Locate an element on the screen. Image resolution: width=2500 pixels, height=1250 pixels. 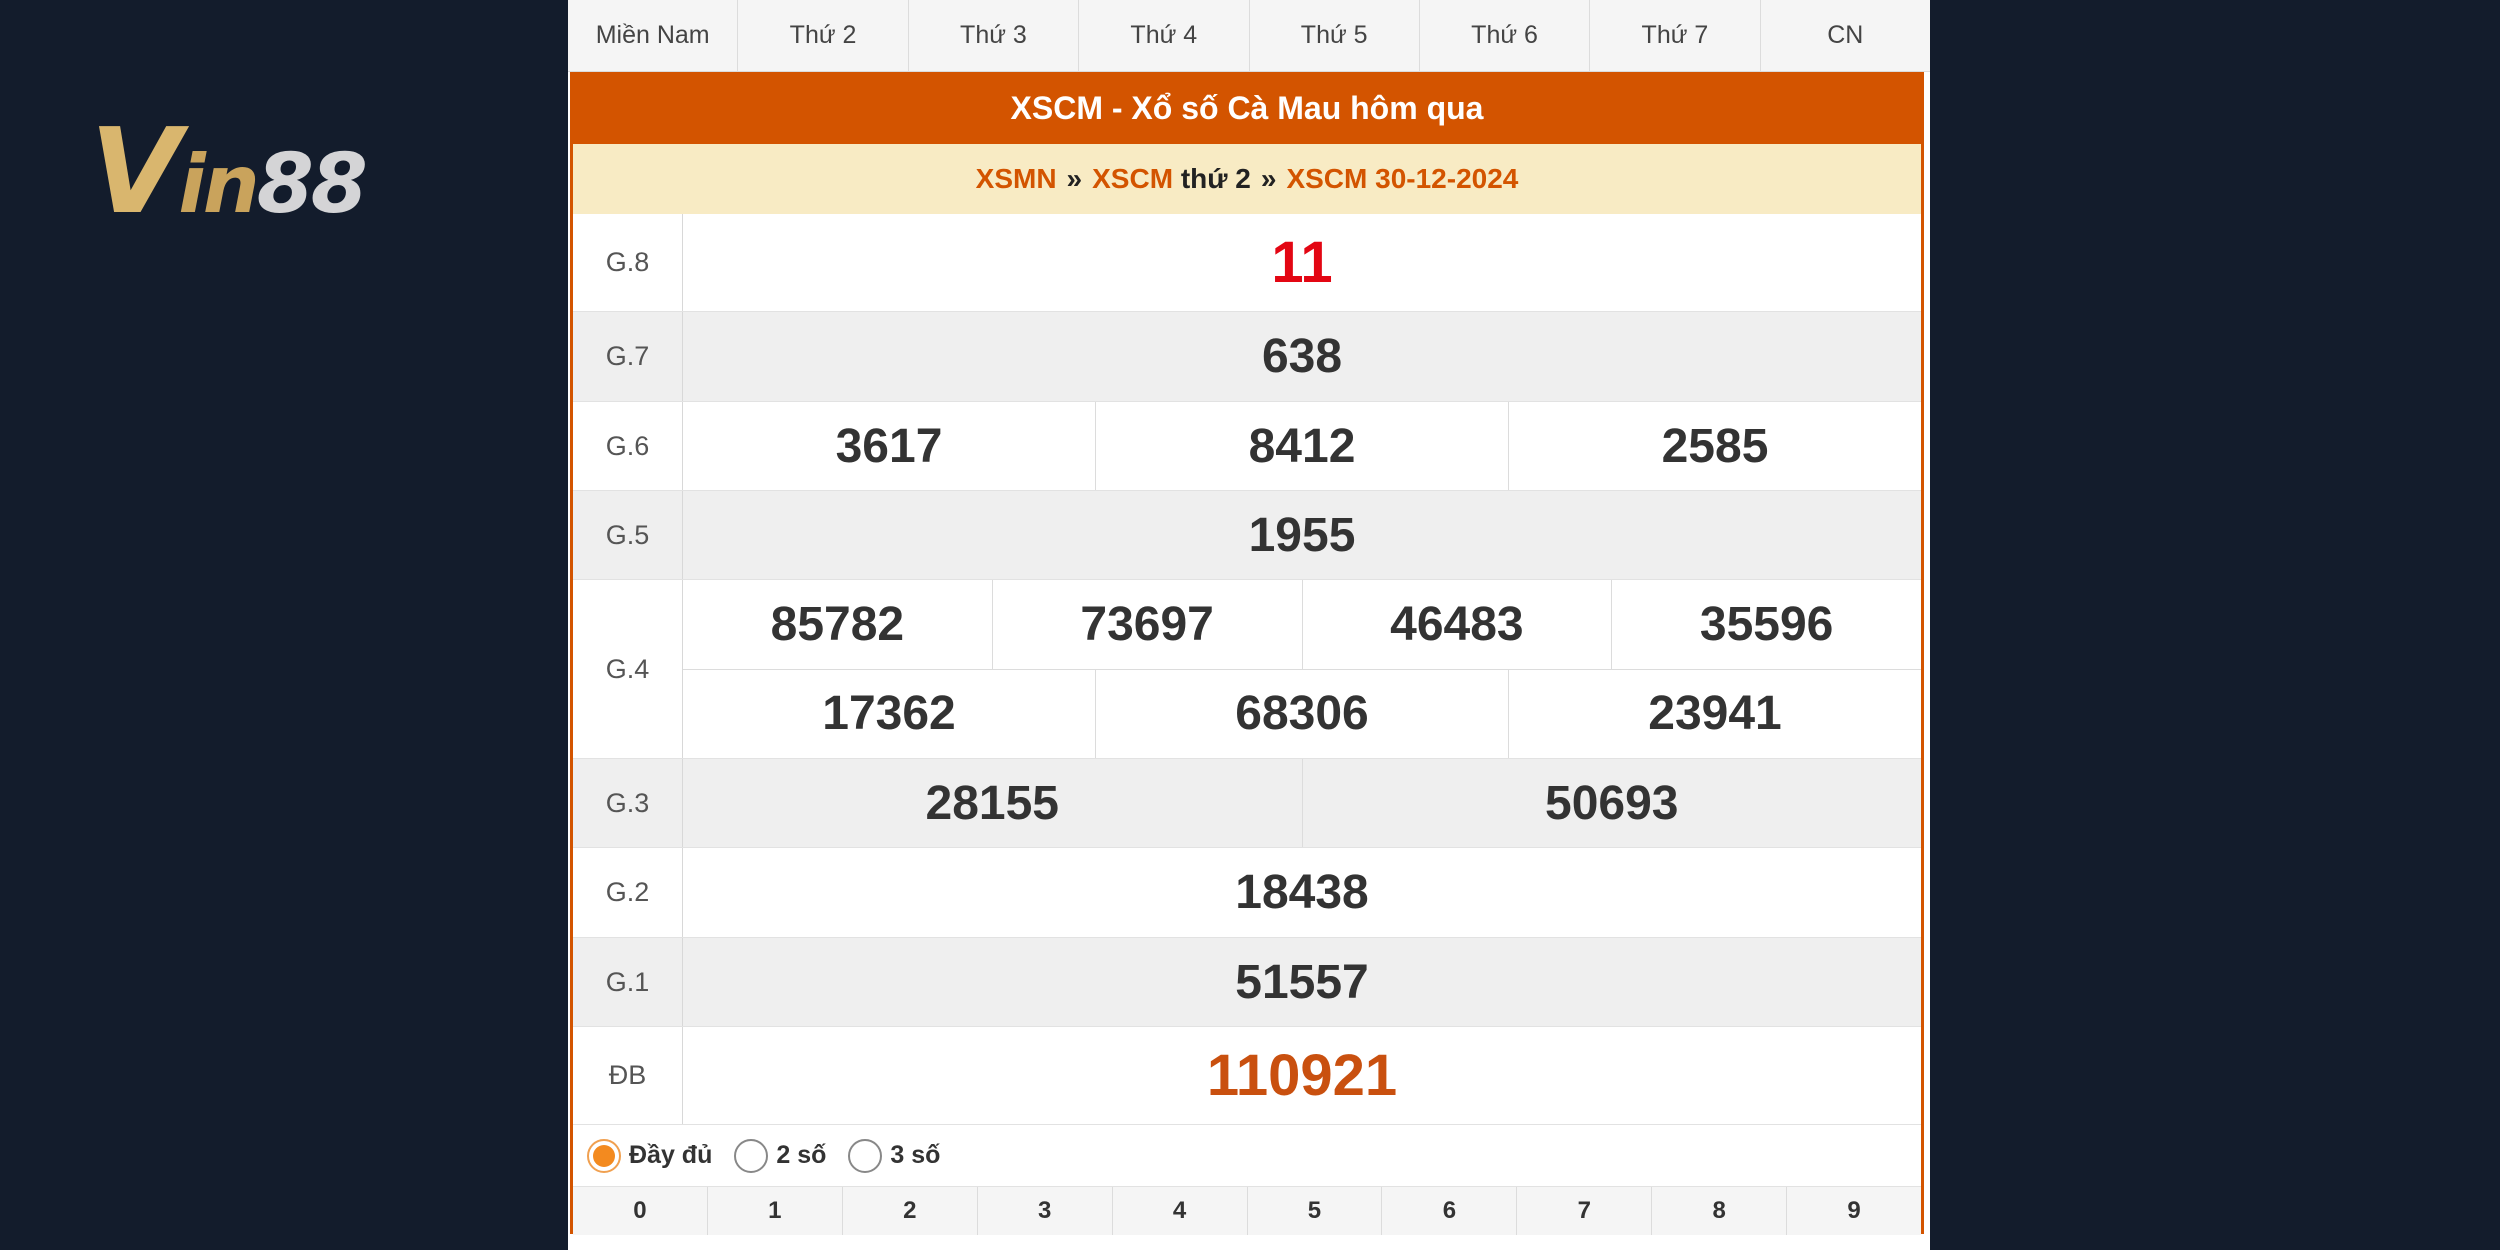
digit-1: 1 is located at coordinates (775, 1211).